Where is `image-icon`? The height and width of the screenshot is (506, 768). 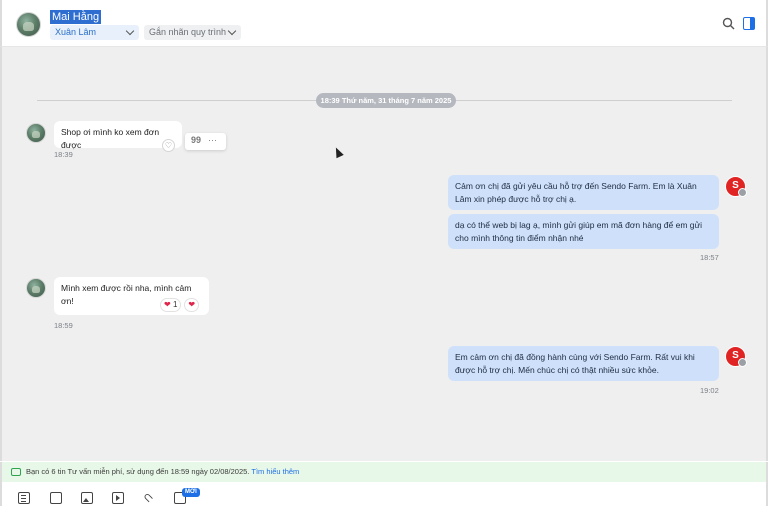 image-icon is located at coordinates (87, 498).